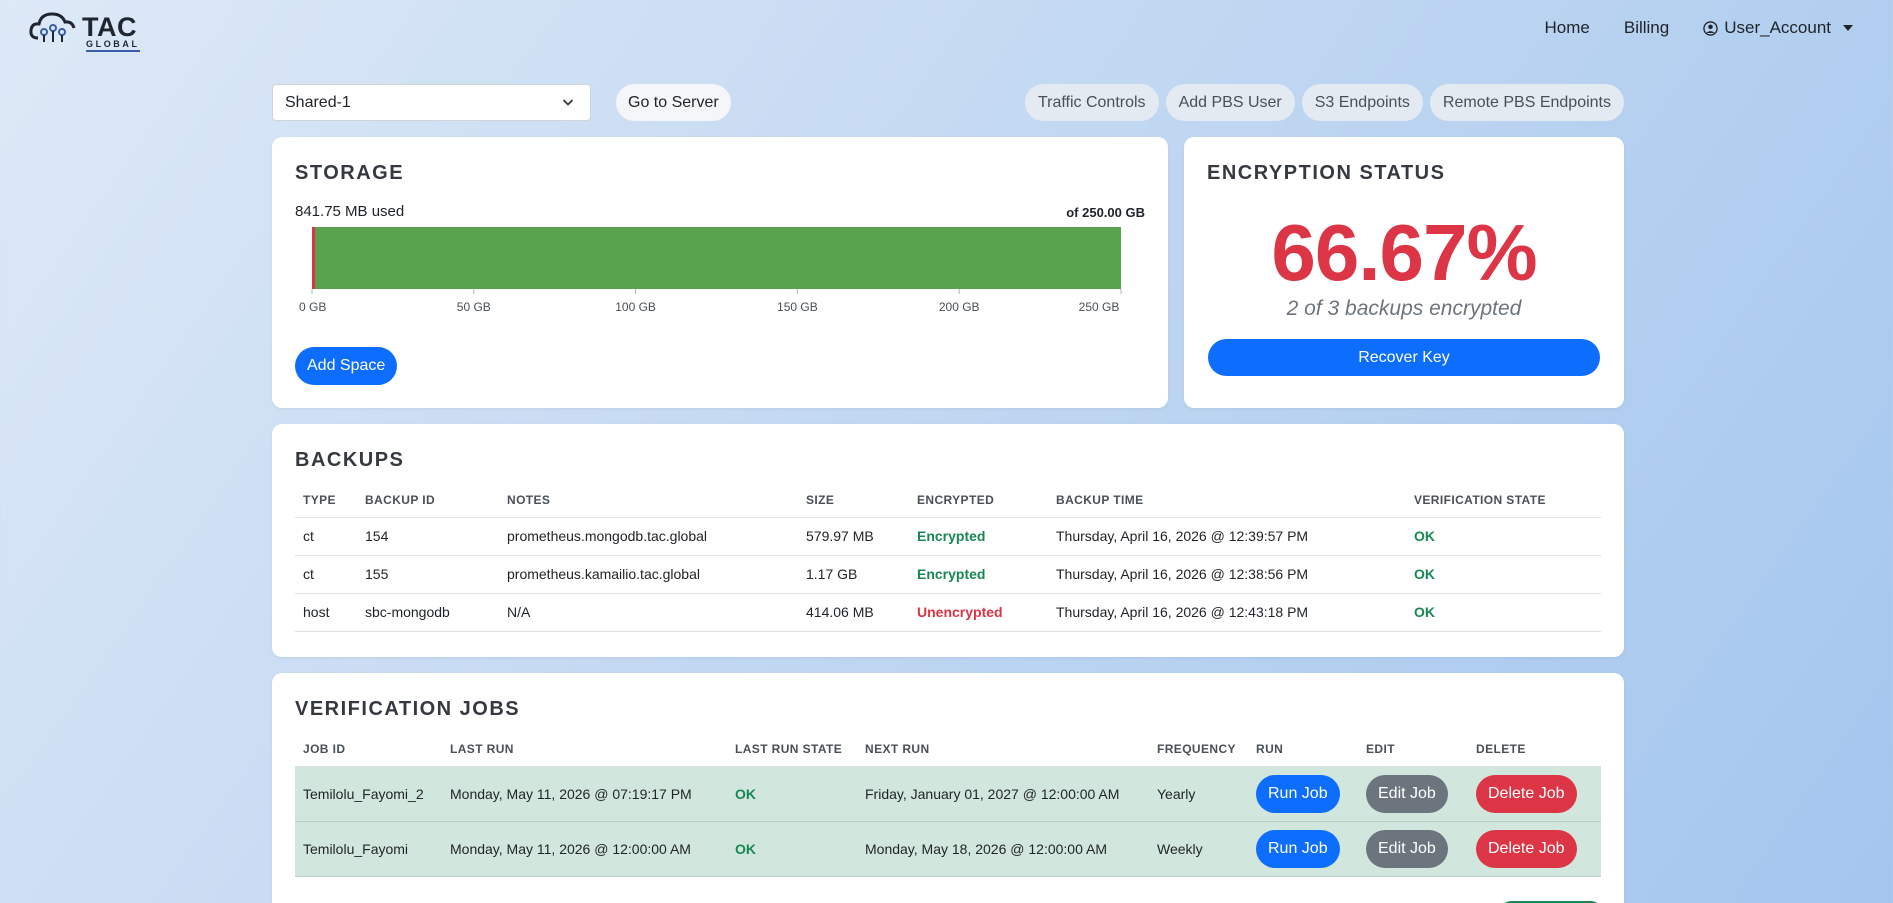  What do you see at coordinates (959, 307) in the screenshot?
I see `axis-tick-label: 200 GB` at bounding box center [959, 307].